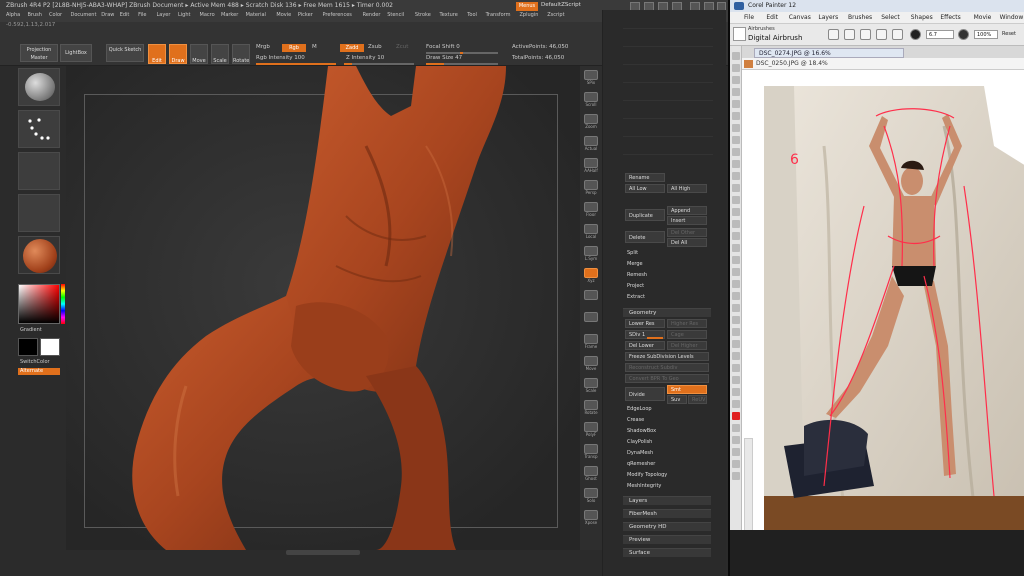 Image resolution: width=1024 pixels, height=576 pixels. What do you see at coordinates (829, 53) in the screenshot?
I see `document-tab-behind: DSC_0274.JPG @ 16.6%` at bounding box center [829, 53].